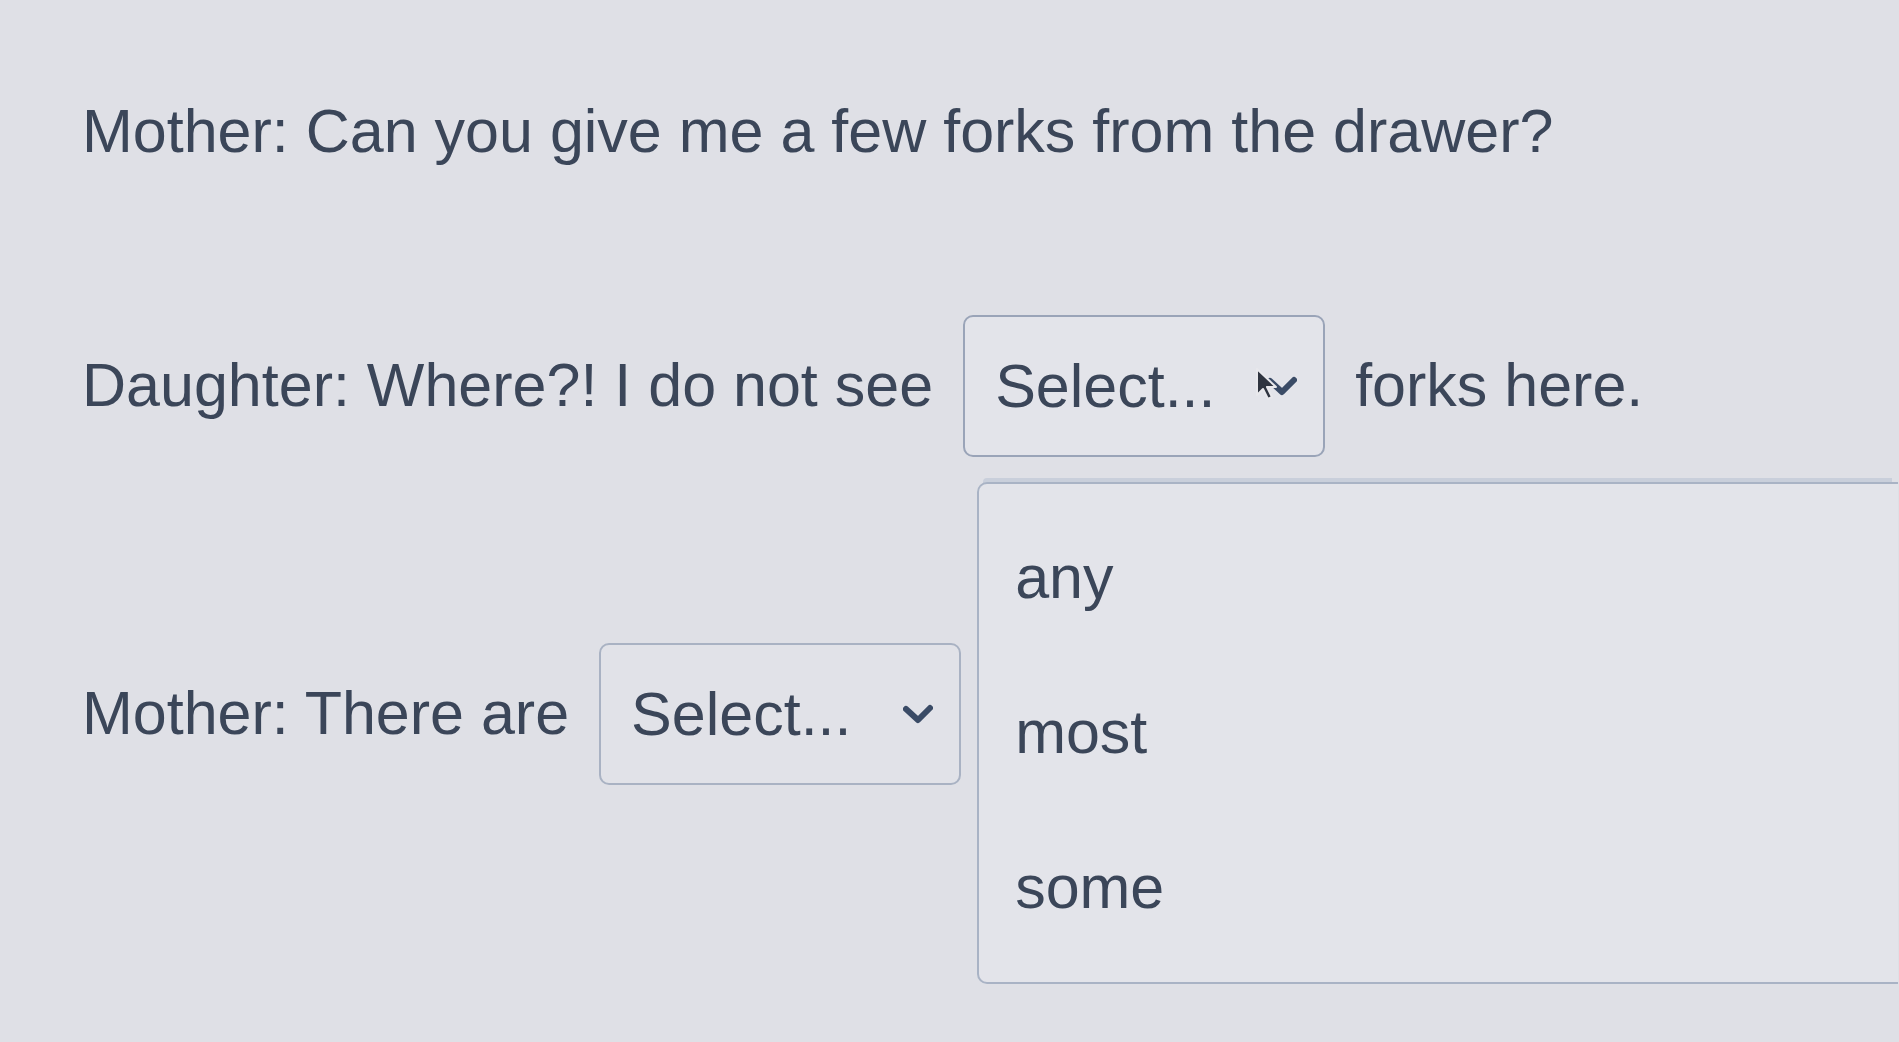  What do you see at coordinates (818, 132) in the screenshot?
I see `dialogue-text: Mother: Can you give me a few forks from the drawer?` at bounding box center [818, 132].